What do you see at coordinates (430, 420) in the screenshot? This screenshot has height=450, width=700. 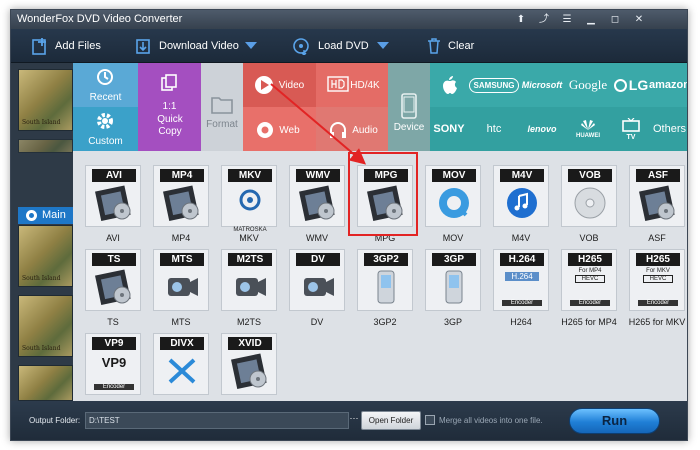 I see `merge-checkbox` at bounding box center [430, 420].